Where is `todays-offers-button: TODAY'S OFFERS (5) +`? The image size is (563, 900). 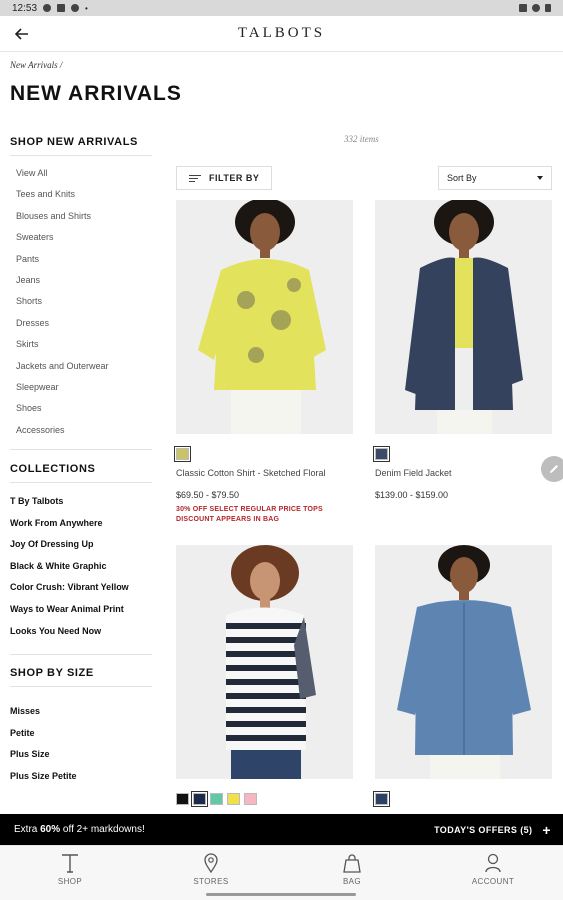 todays-offers-button: TODAY'S OFFERS (5) + is located at coordinates (492, 830).